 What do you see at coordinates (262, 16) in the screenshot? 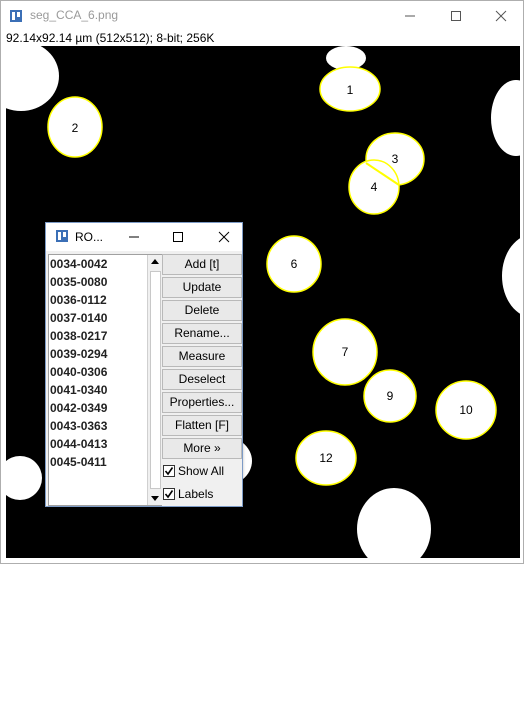
I see `title-bar: seg_CCA_6.png` at bounding box center [262, 16].